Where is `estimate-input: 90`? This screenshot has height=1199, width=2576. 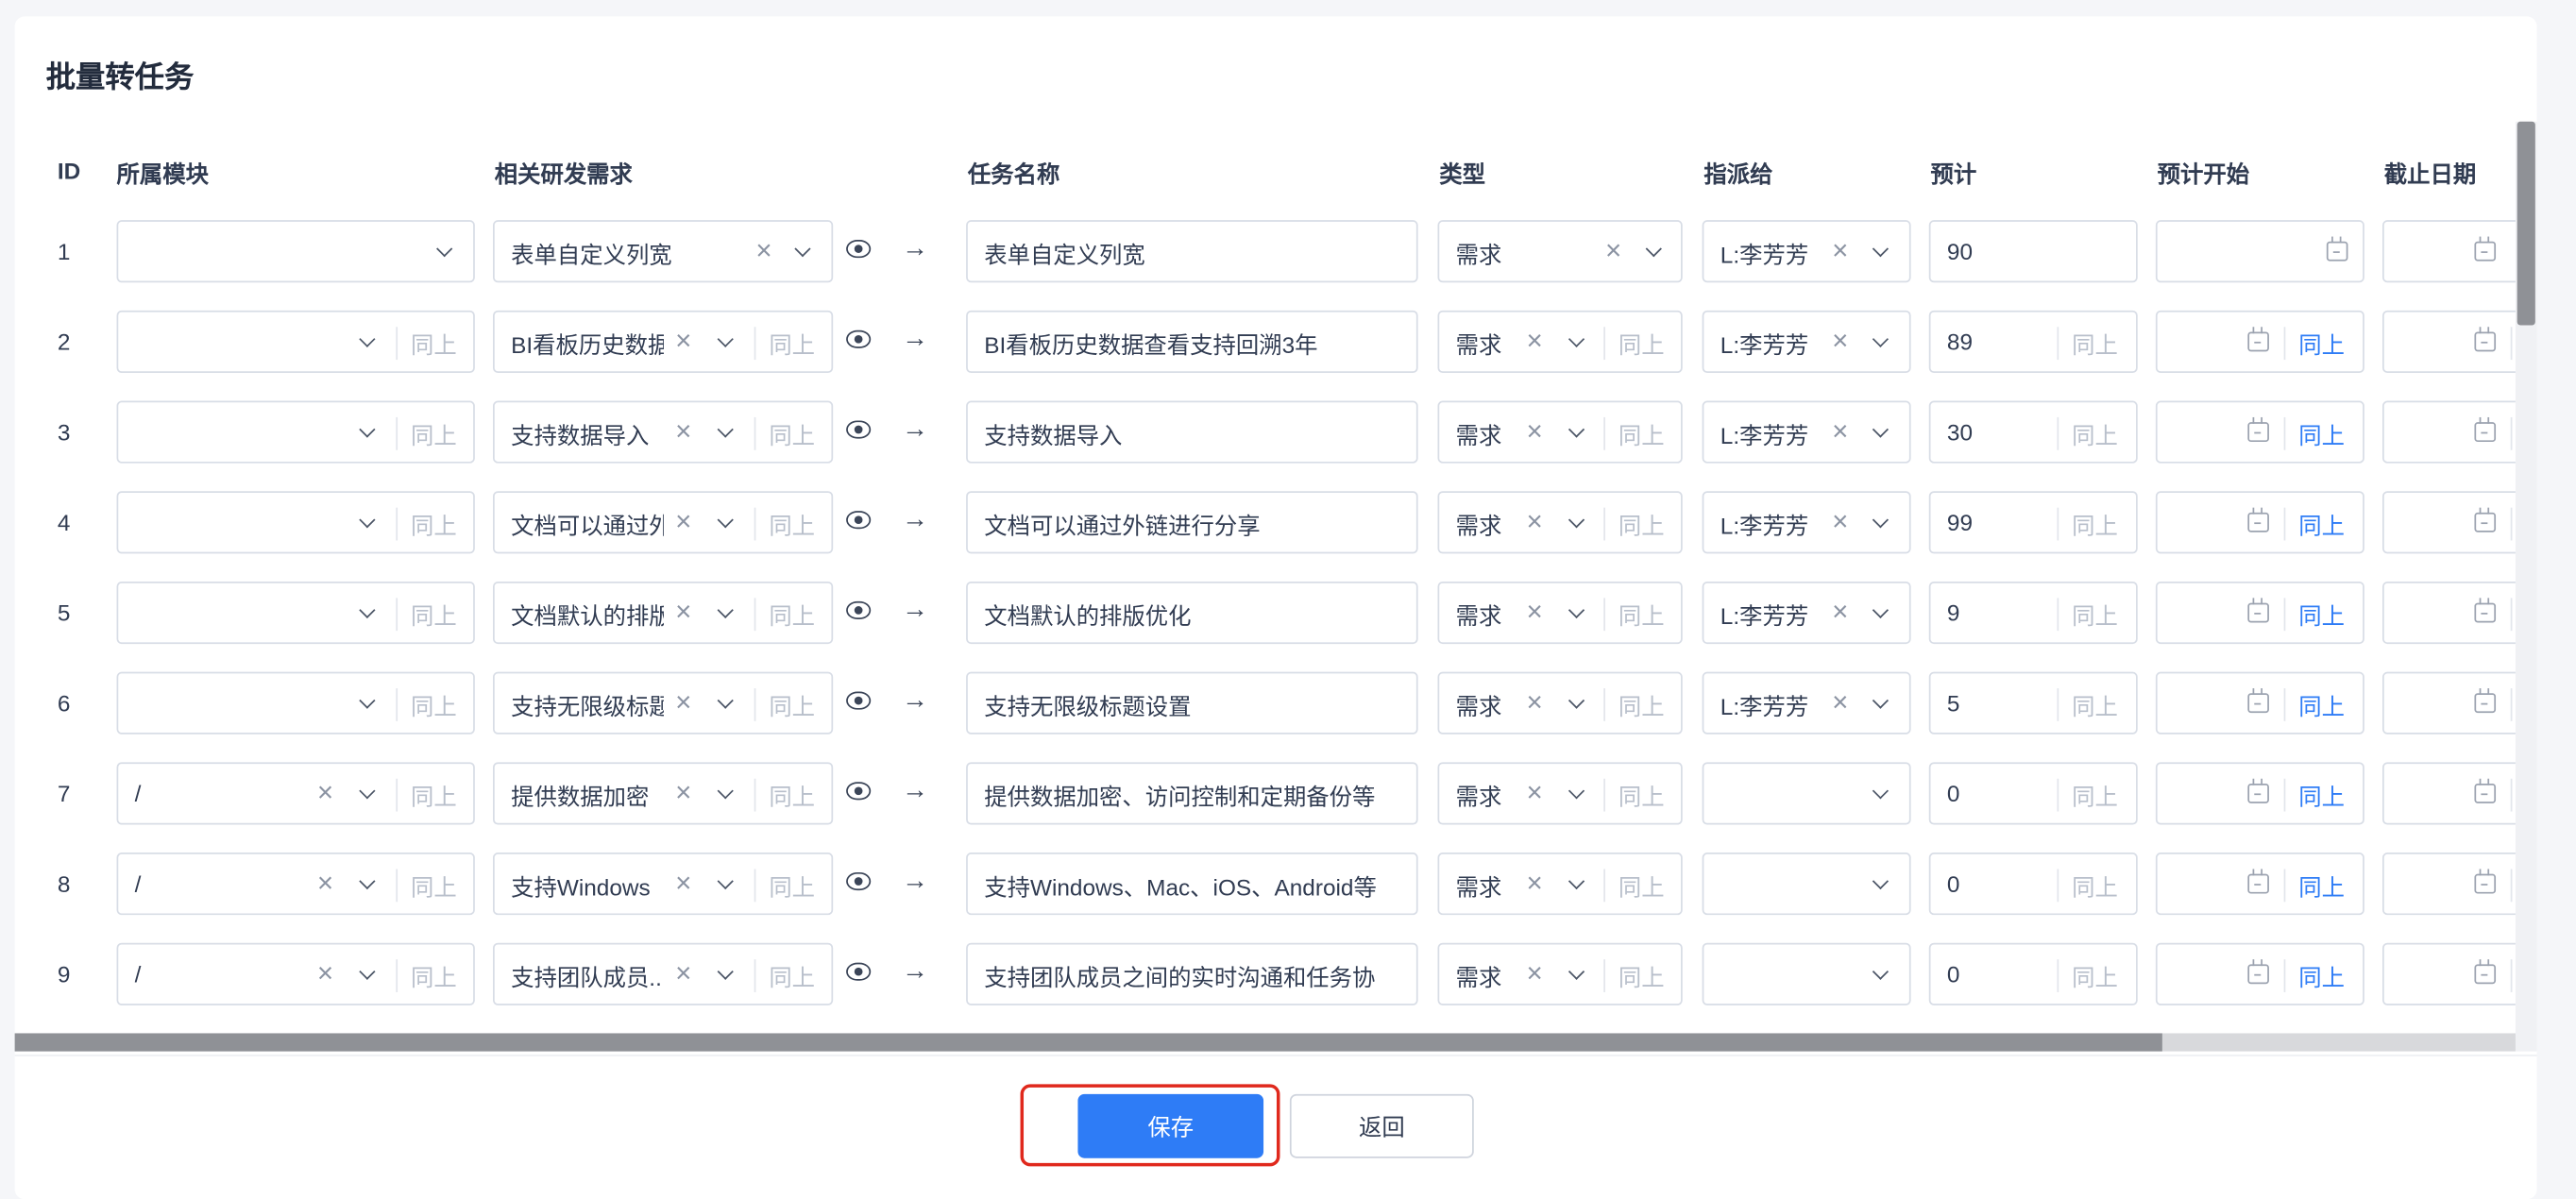
estimate-input: 90 is located at coordinates (2033, 251).